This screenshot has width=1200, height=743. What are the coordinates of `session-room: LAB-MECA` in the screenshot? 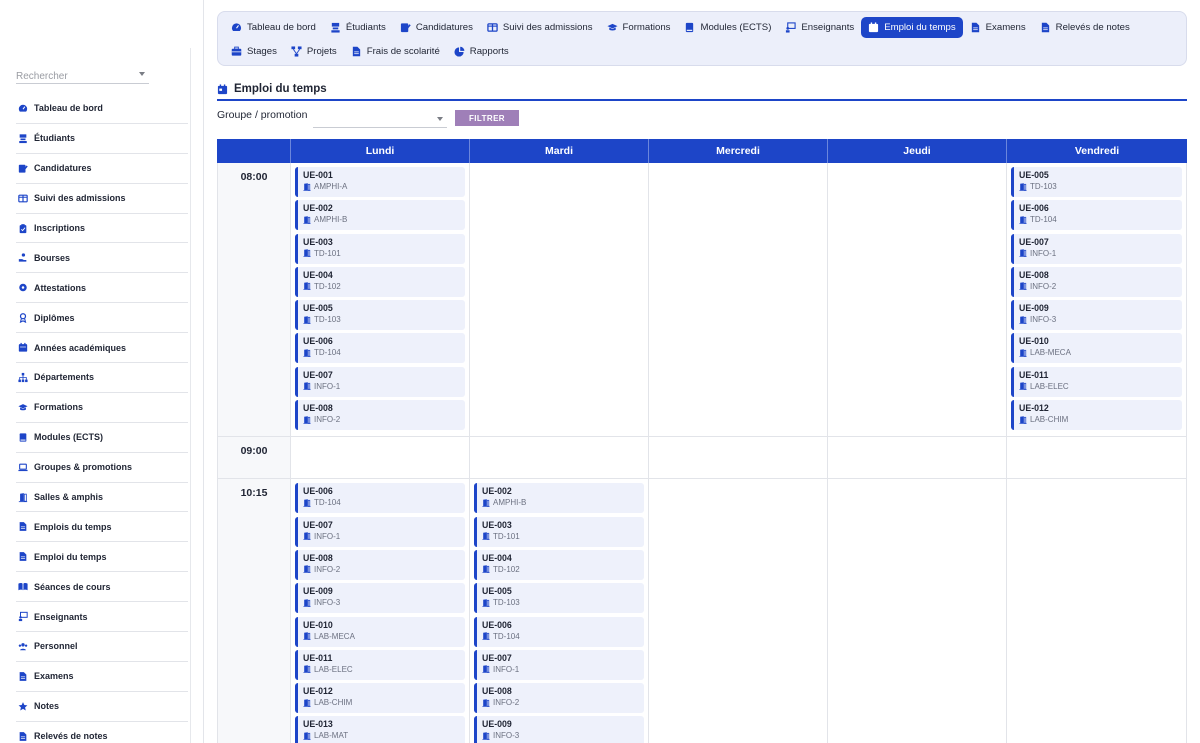 It's located at (384, 636).